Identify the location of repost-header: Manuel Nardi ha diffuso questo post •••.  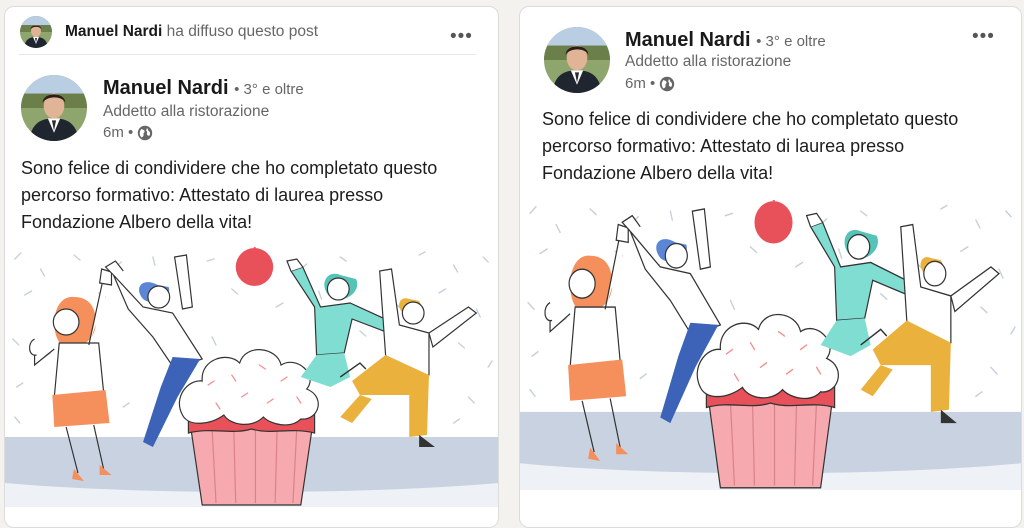
(251, 31).